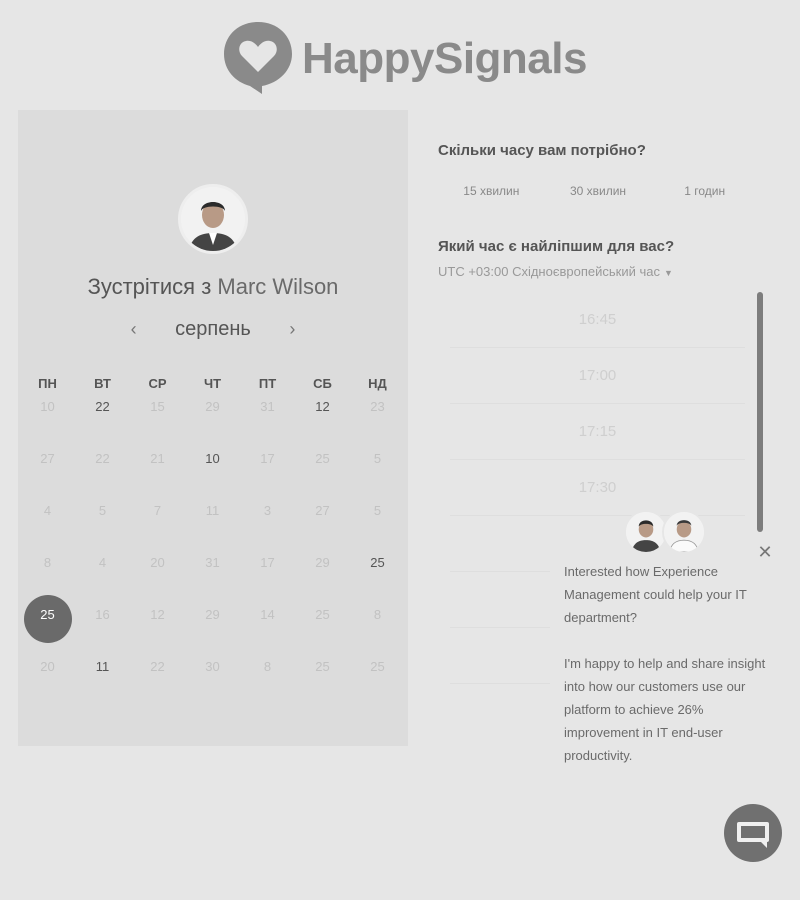  I want to click on calendar-week: 8 4 20 31 17 29 25, so click(214, 577).